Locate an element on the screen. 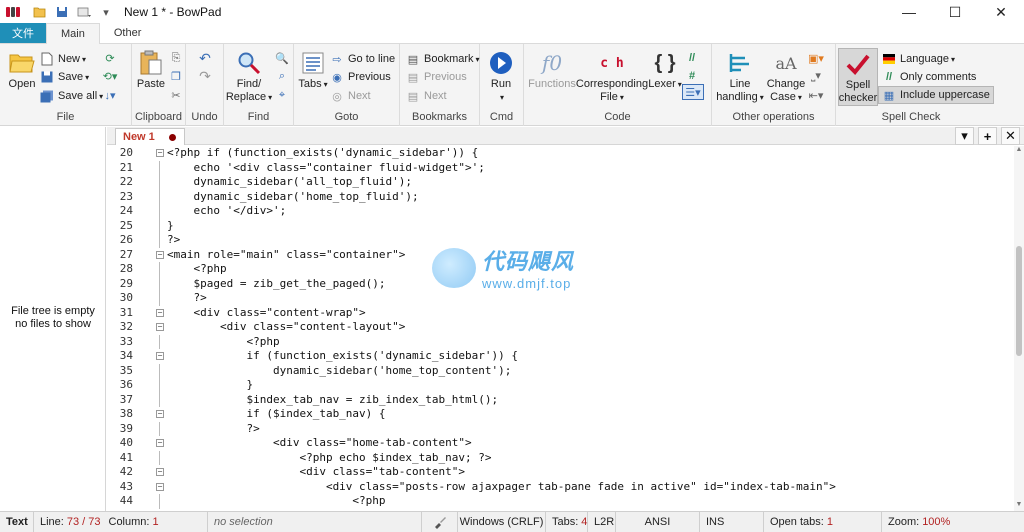 The height and width of the screenshot is (532, 1024). code-line: 25} is located at coordinates (557, 225).